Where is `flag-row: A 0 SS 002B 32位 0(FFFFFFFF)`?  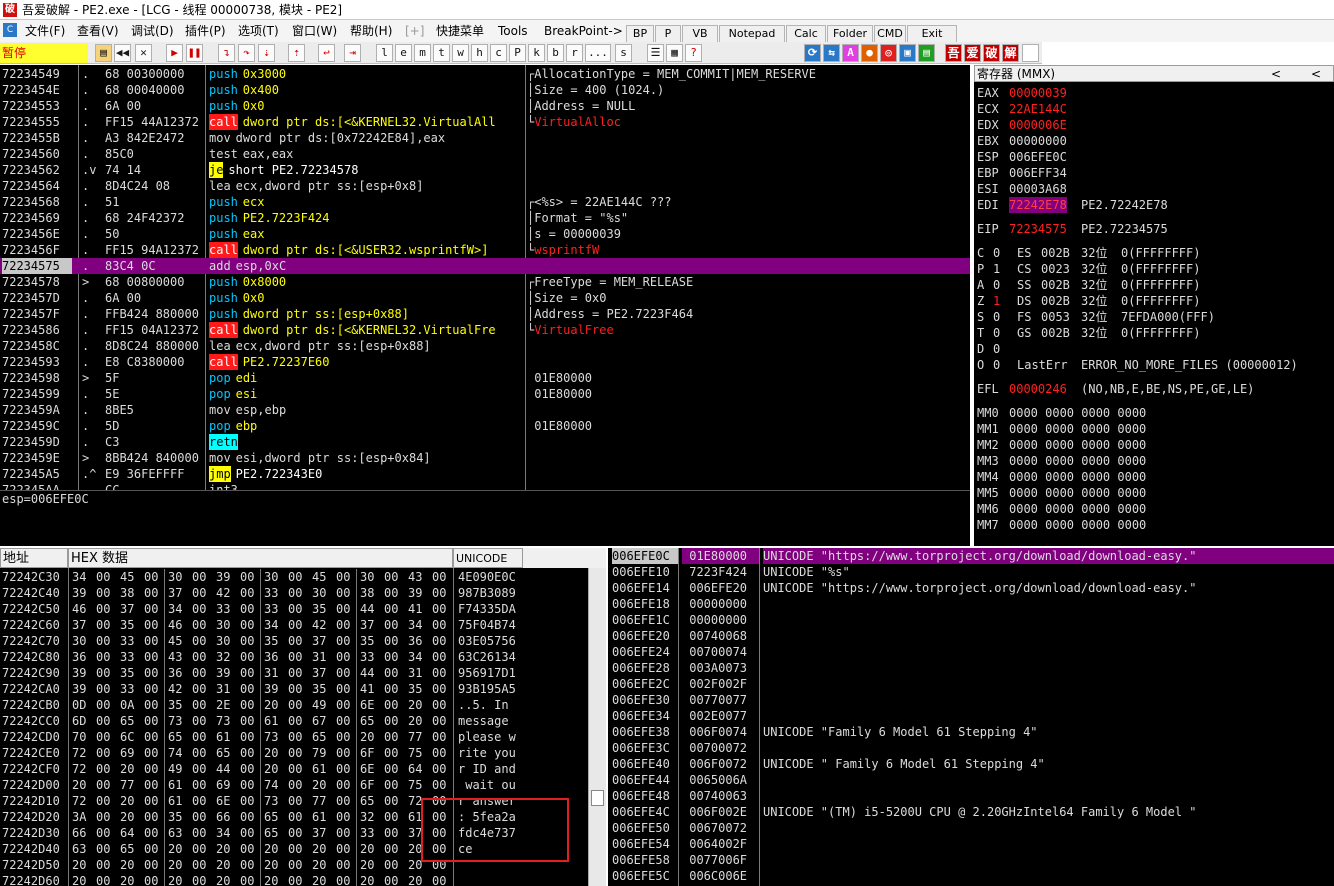 flag-row: A 0 SS 002B 32位 0(FFFFFFFF) is located at coordinates (1154, 285).